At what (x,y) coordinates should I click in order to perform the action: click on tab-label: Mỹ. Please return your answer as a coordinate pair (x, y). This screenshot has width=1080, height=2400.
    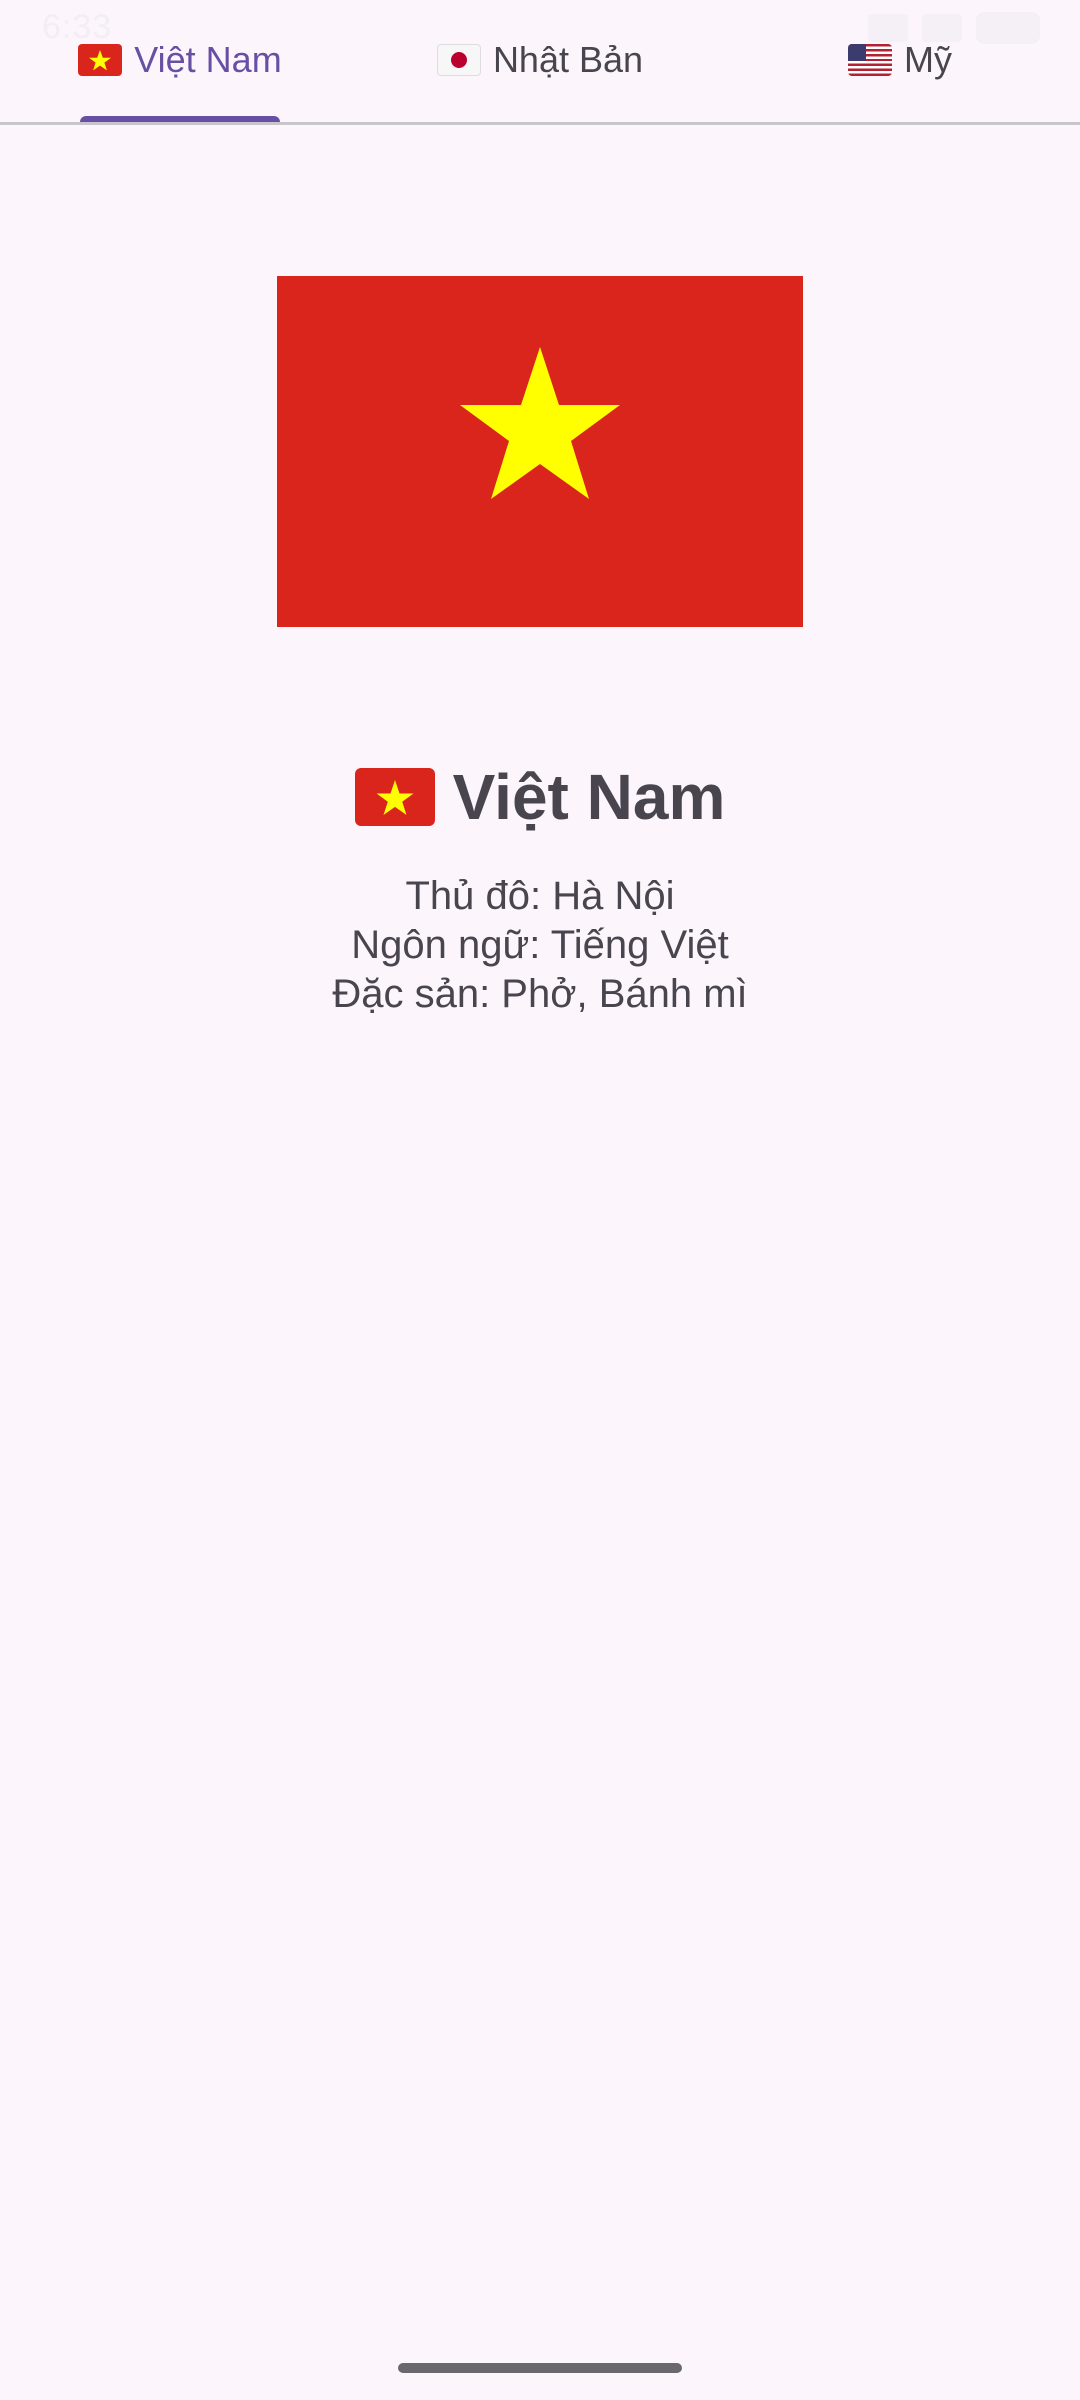
    Looking at the image, I should click on (928, 59).